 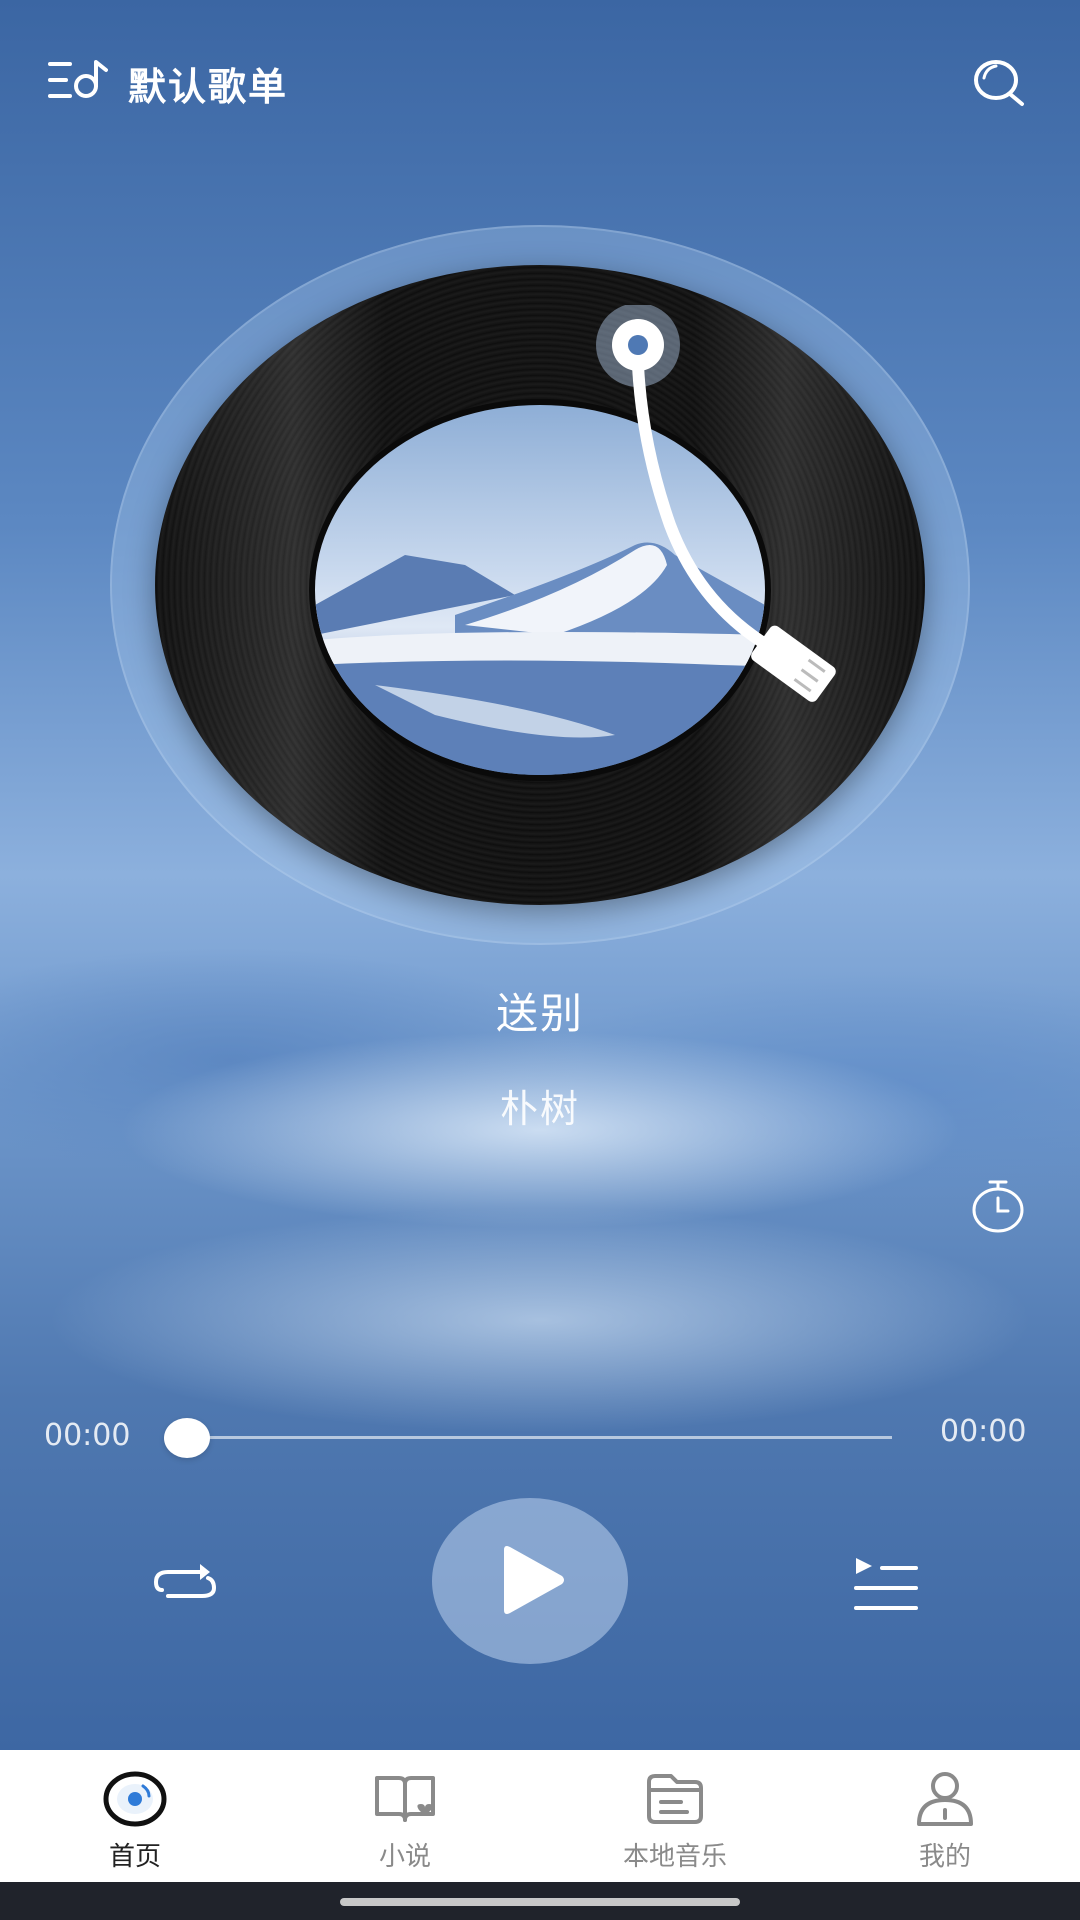 I want to click on home-indicator, so click(x=540, y=1902).